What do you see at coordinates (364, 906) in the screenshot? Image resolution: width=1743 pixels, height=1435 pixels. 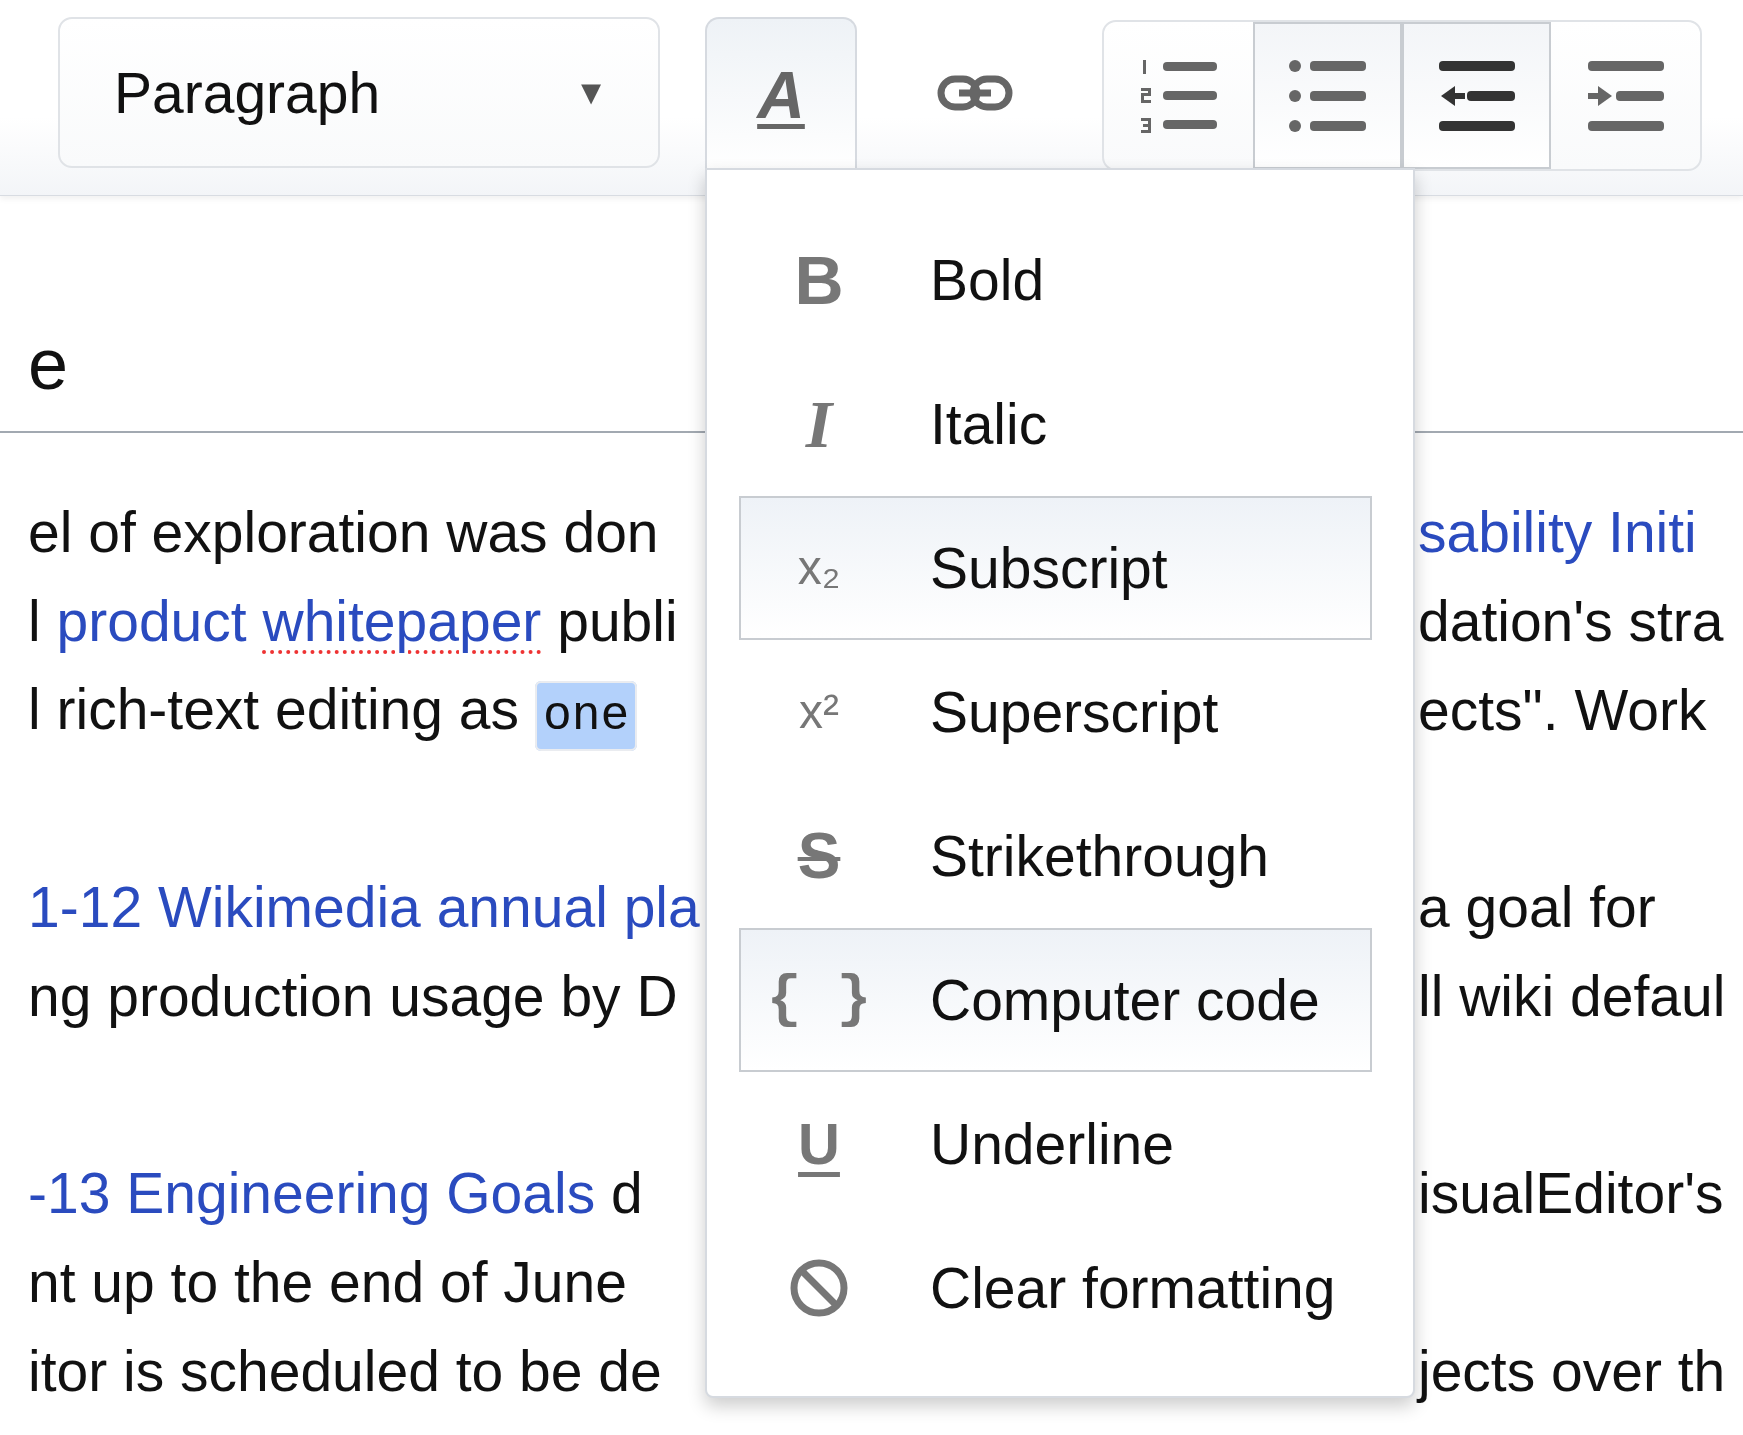 I see `link: 1-12 Wikimedia annual pla` at bounding box center [364, 906].